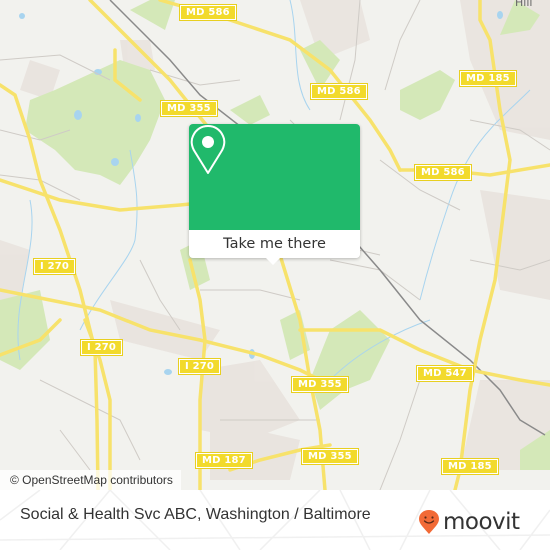 This screenshot has height=550, width=550. I want to click on map-pin-icon, so click(208, 149).